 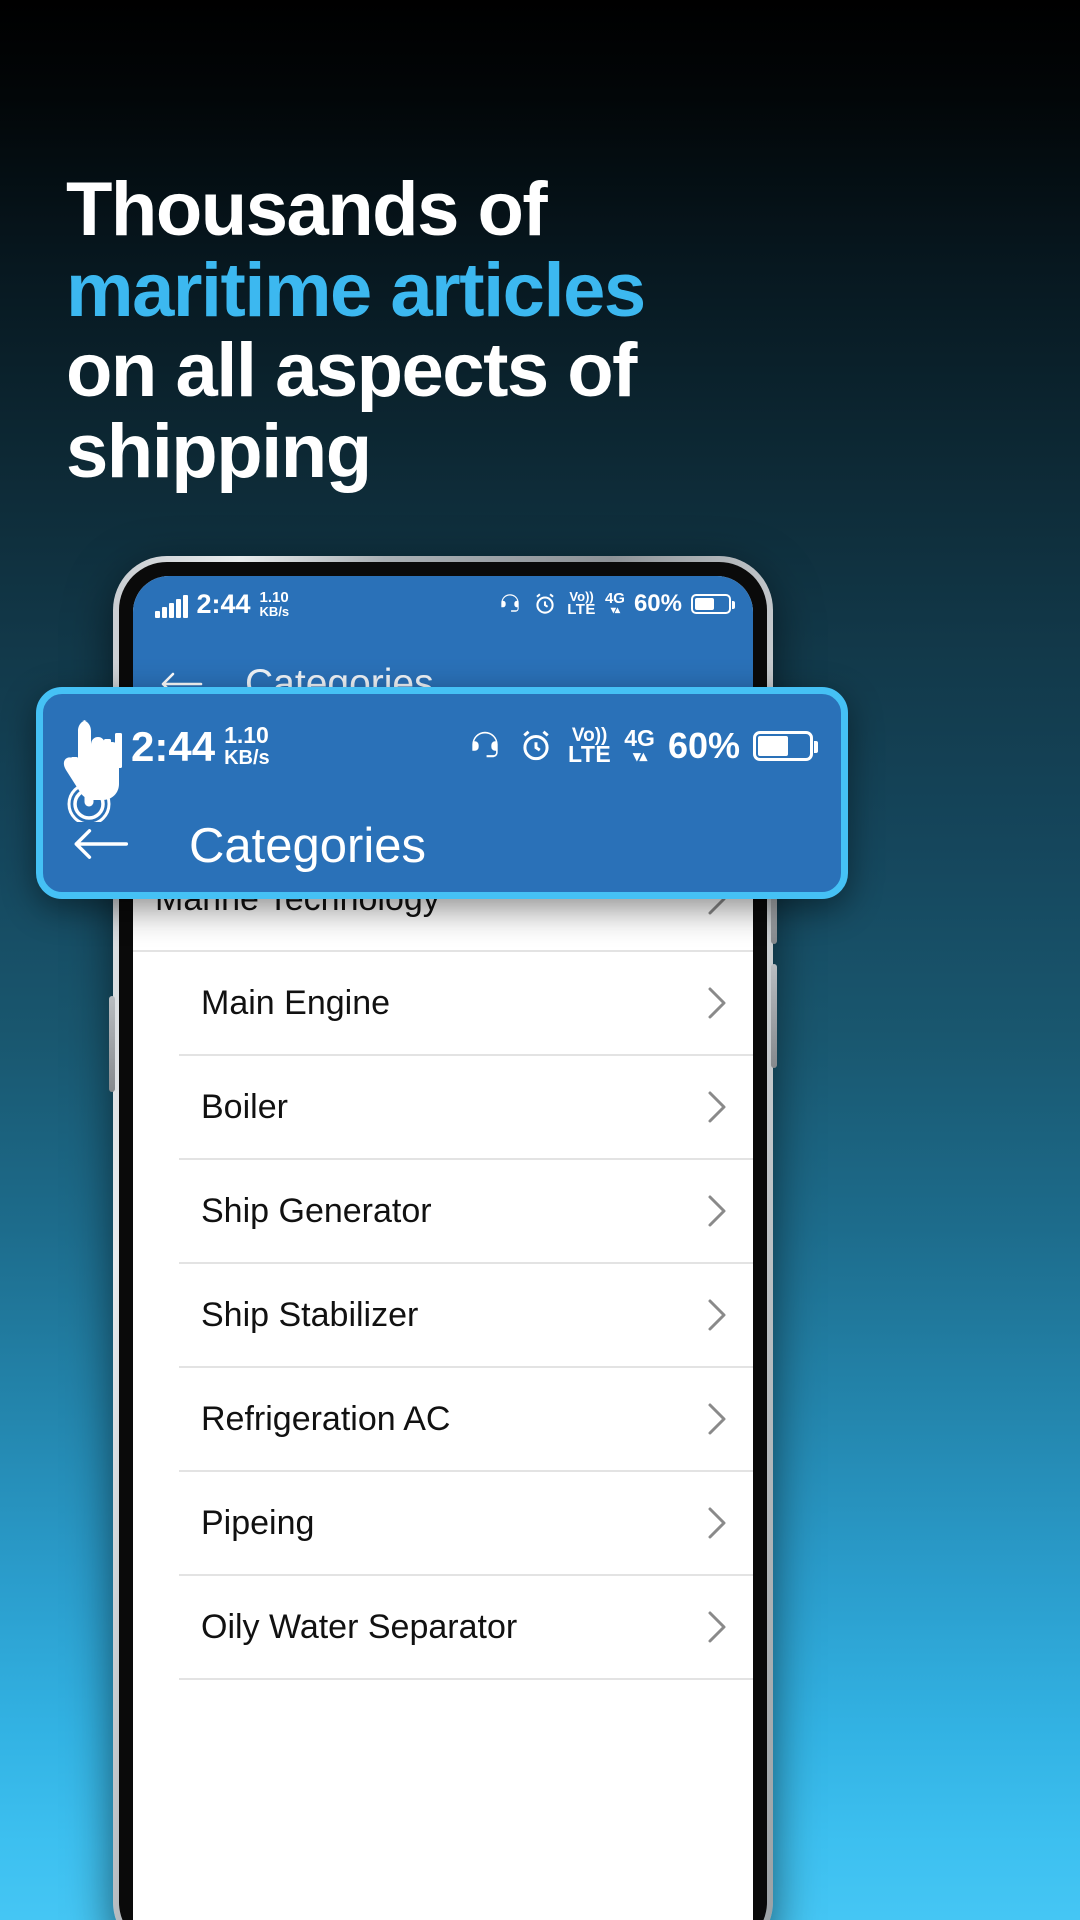 What do you see at coordinates (244, 1106) in the screenshot?
I see `category-label: Boiler` at bounding box center [244, 1106].